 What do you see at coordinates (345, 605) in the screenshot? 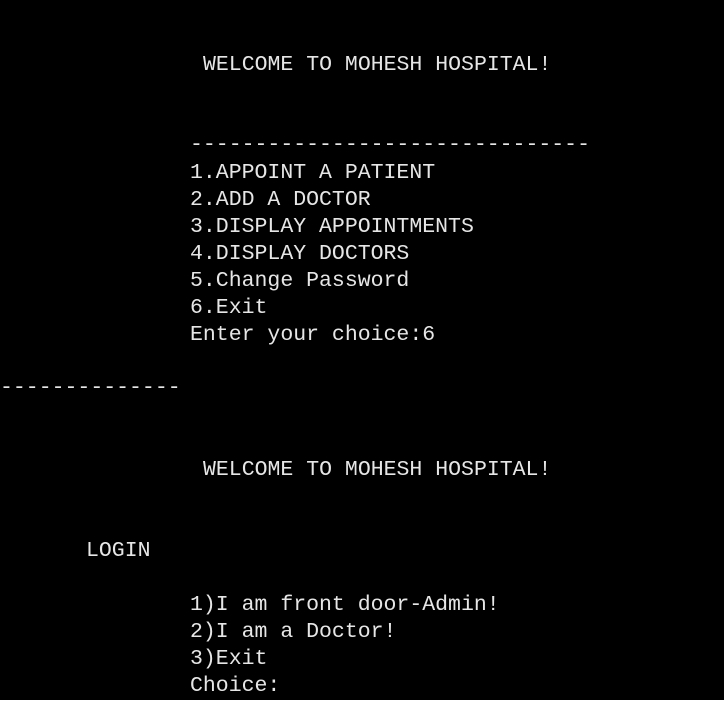
I see `login-option-admin: 1)I am front door-Admin!` at bounding box center [345, 605].